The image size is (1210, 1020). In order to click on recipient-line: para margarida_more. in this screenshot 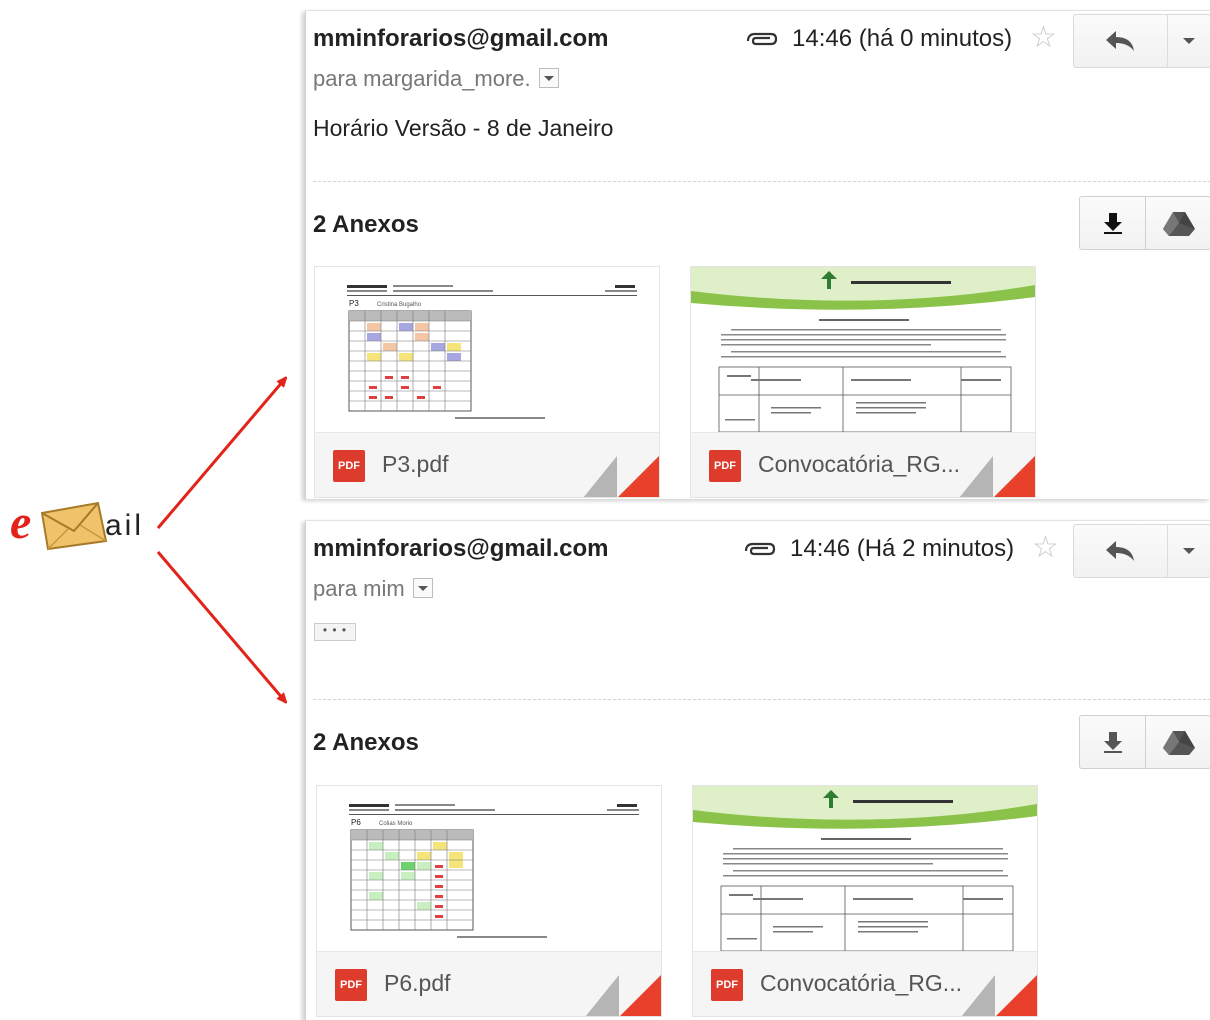, I will do `click(436, 79)`.